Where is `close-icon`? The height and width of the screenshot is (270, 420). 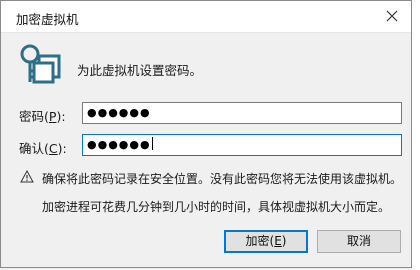
close-icon is located at coordinates (392, 16).